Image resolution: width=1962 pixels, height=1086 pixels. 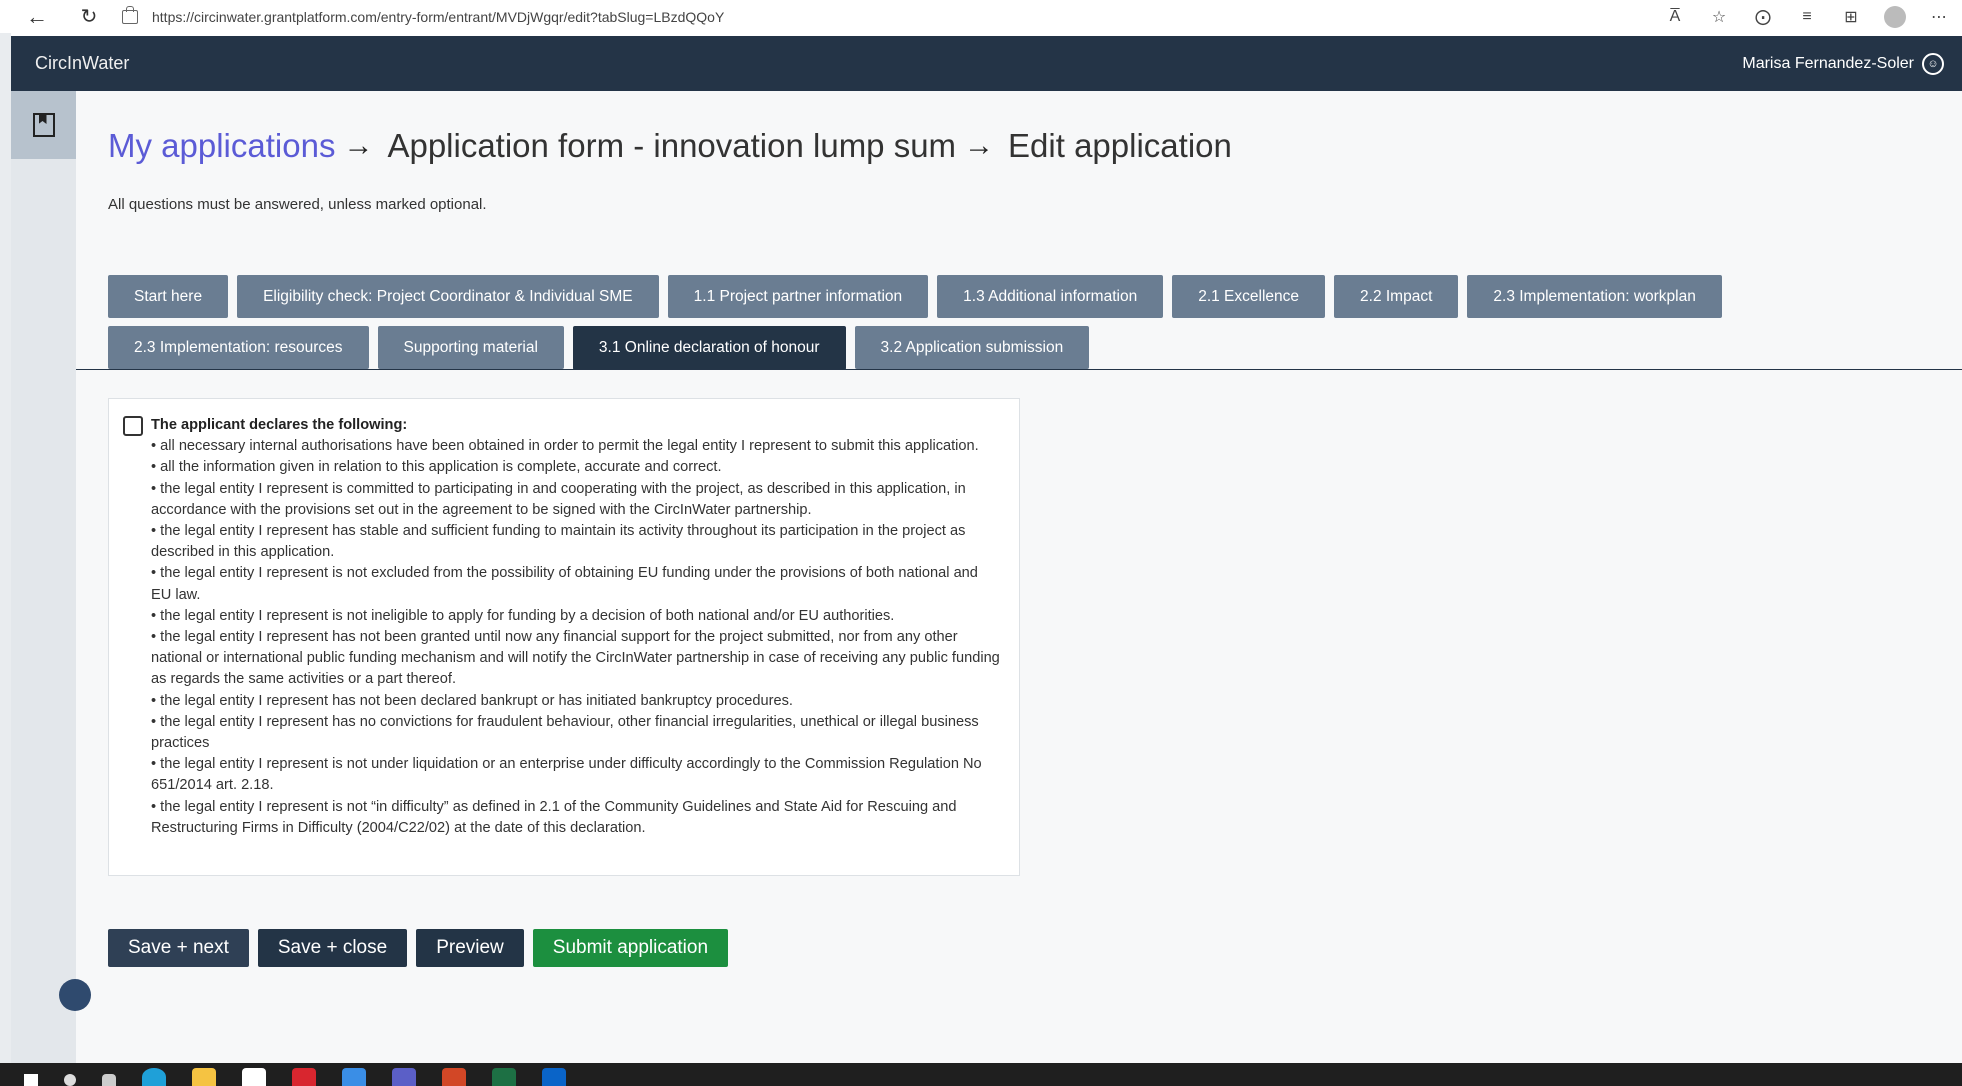 I want to click on tab-underline, so click(x=1019, y=369).